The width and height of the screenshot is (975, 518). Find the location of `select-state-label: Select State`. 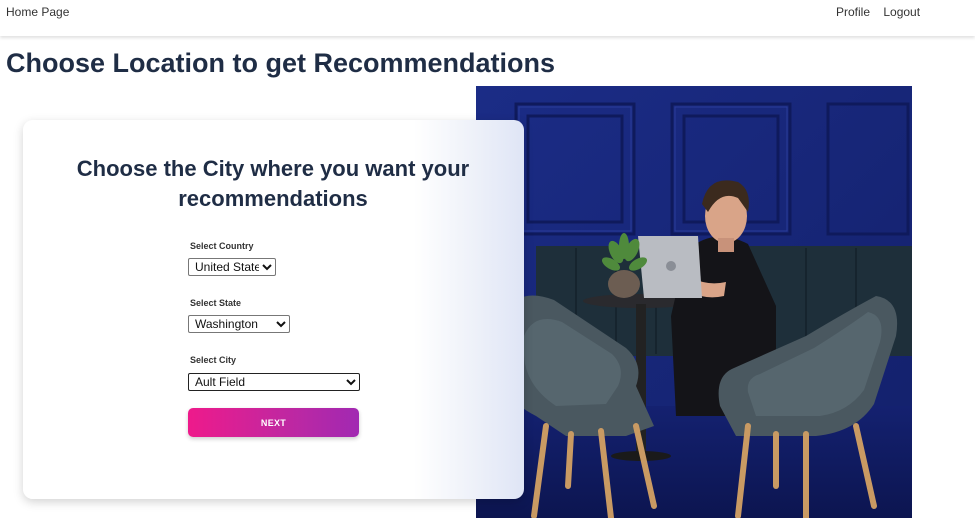

select-state-label: Select State is located at coordinates (216, 303).